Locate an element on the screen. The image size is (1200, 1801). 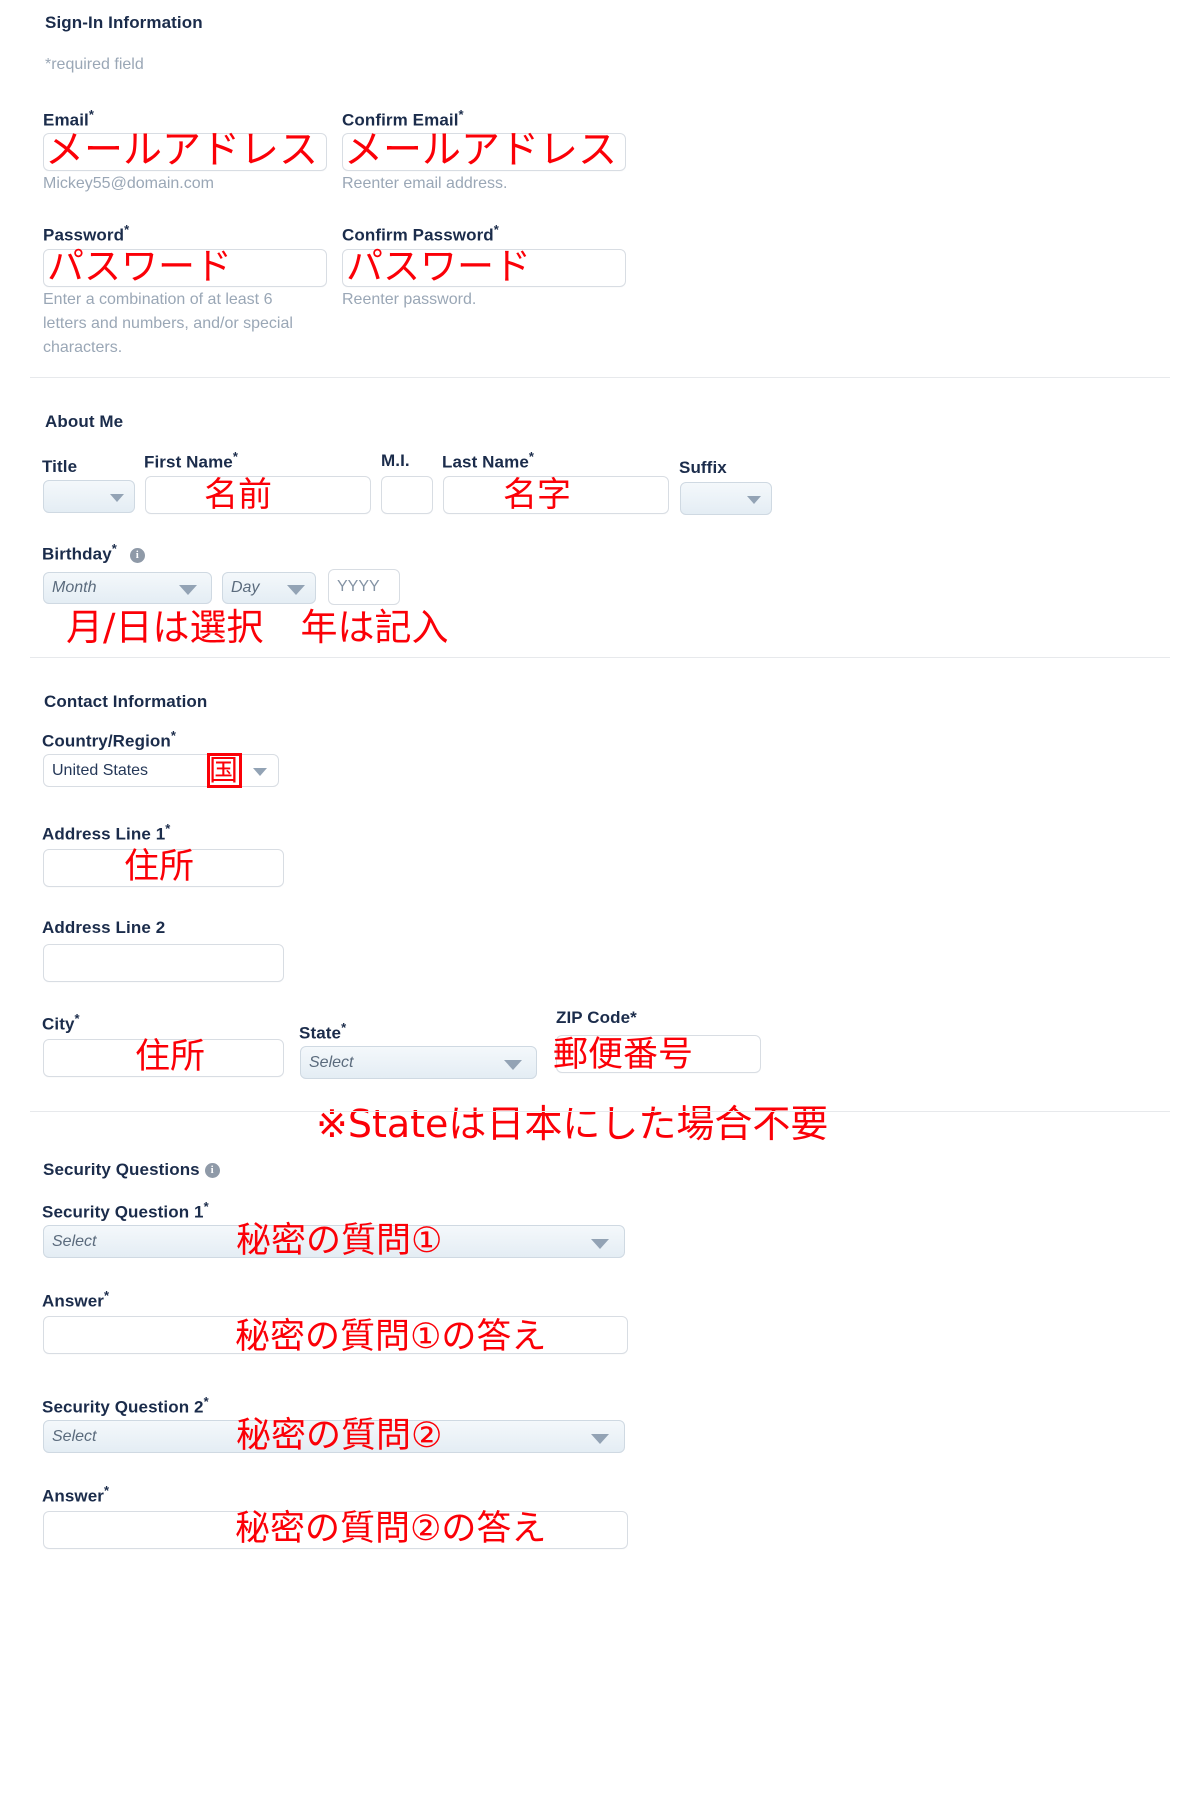
answer-2-label-text: Answer is located at coordinates (73, 1496).